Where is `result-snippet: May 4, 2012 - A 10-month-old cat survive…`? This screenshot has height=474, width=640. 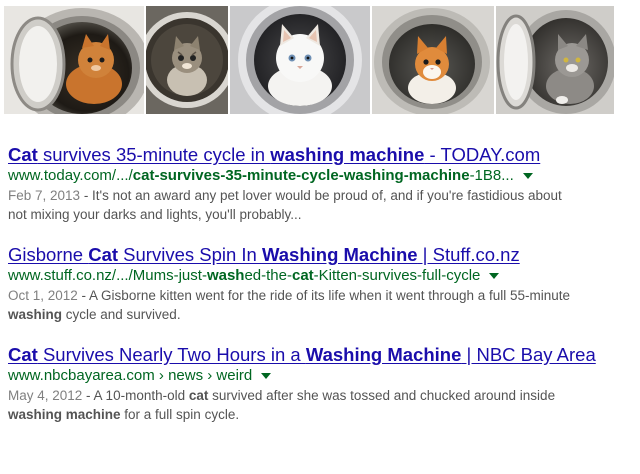
result-snippet: May 4, 2012 - A 10-month-old cat survive… is located at coordinates (282, 405).